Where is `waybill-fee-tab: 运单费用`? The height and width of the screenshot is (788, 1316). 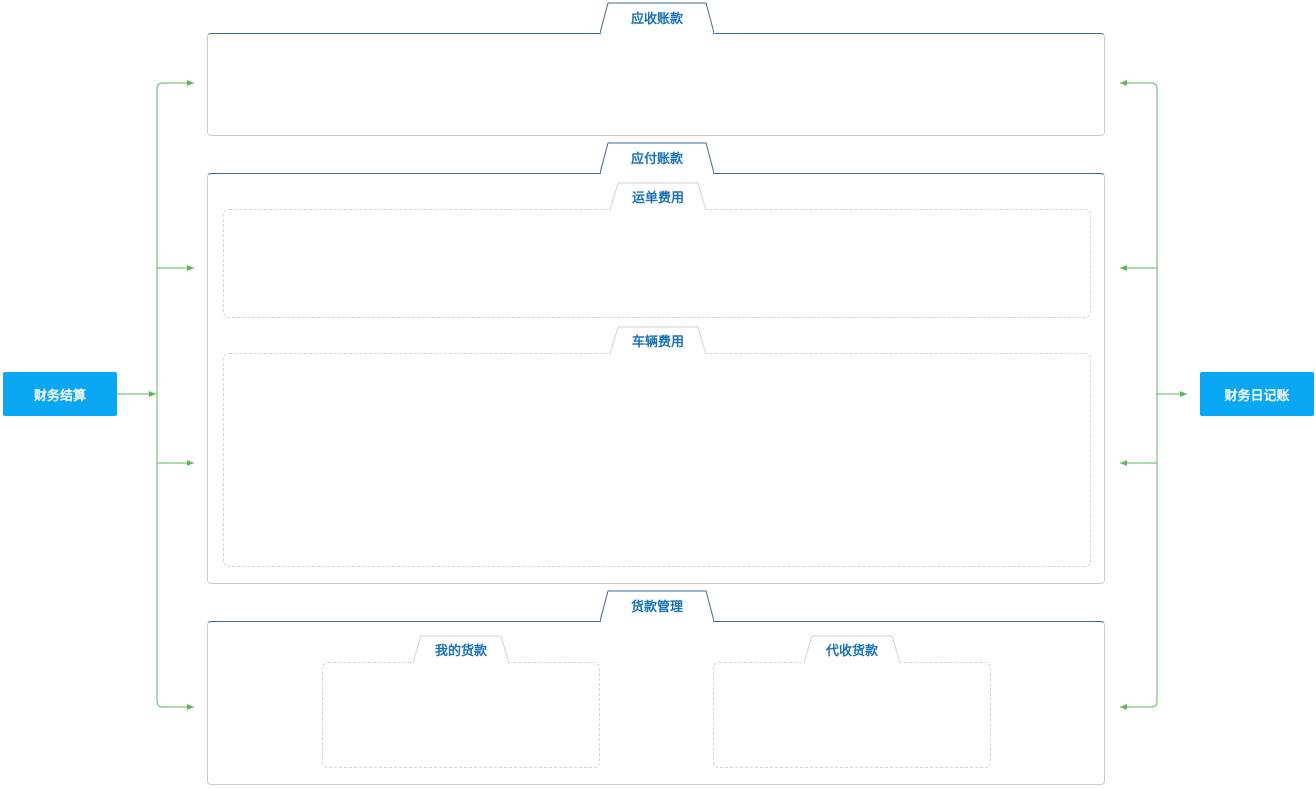 waybill-fee-tab: 运单费用 is located at coordinates (658, 196).